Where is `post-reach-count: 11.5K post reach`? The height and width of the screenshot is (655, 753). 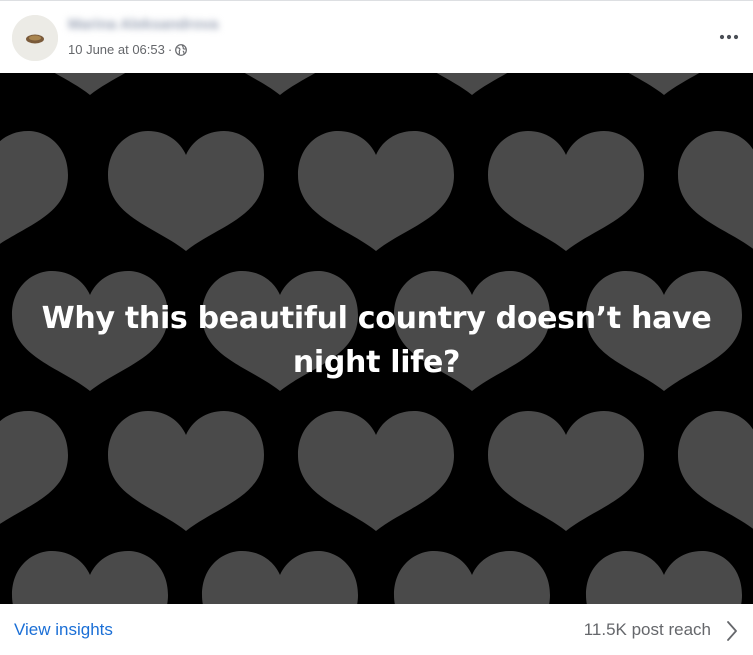 post-reach-count: 11.5K post reach is located at coordinates (647, 630).